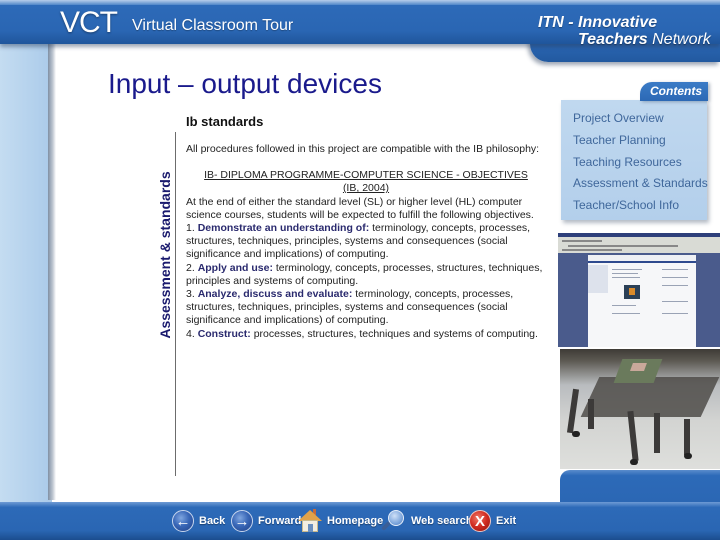  Describe the element at coordinates (245, 83) in the screenshot. I see `page-title: Input – output devices` at that location.